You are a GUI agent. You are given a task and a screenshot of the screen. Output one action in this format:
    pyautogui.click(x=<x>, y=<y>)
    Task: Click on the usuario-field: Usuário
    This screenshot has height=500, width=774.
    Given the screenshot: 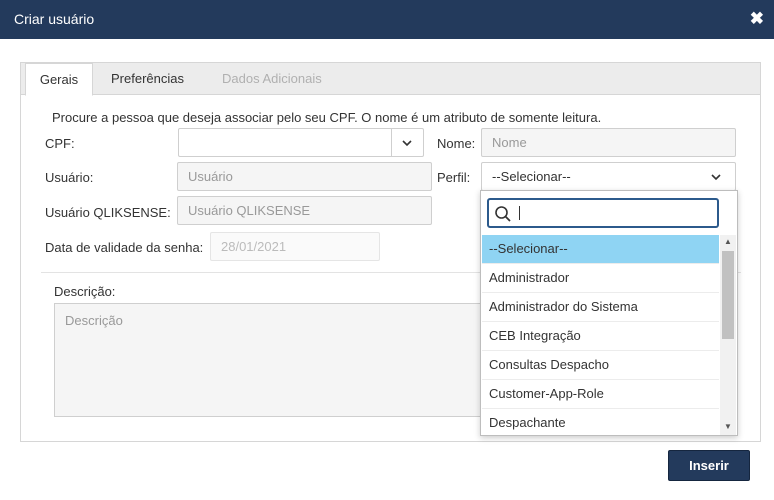 What is the action you would take?
    pyautogui.click(x=304, y=176)
    